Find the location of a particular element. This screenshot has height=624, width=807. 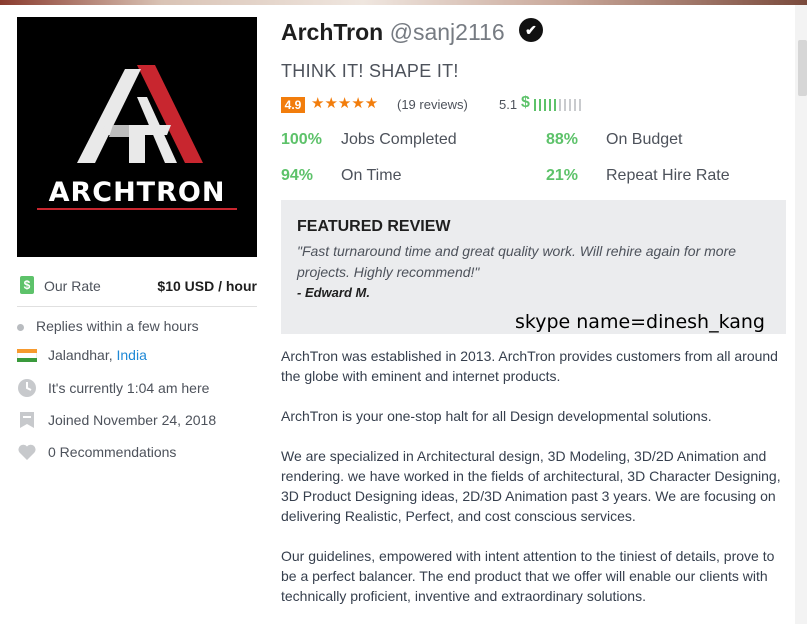

status-dot-icon is located at coordinates (20, 327).